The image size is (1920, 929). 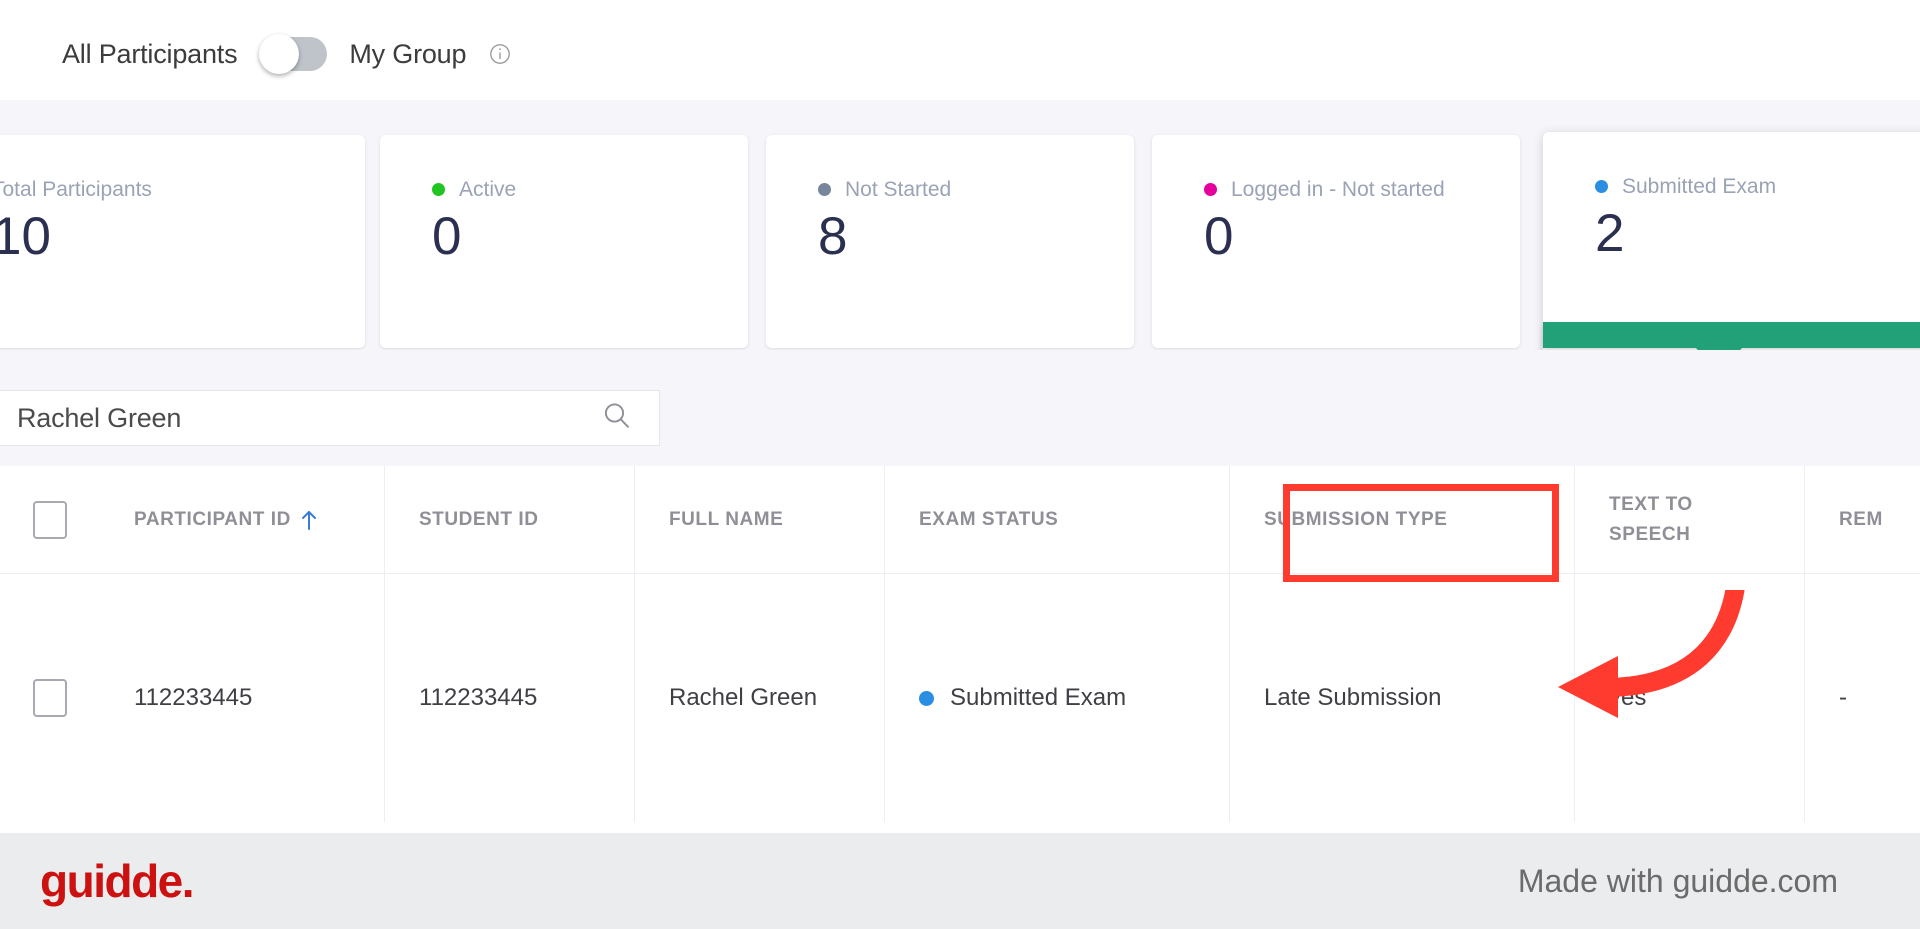 I want to click on status-dot-active, so click(x=438, y=189).